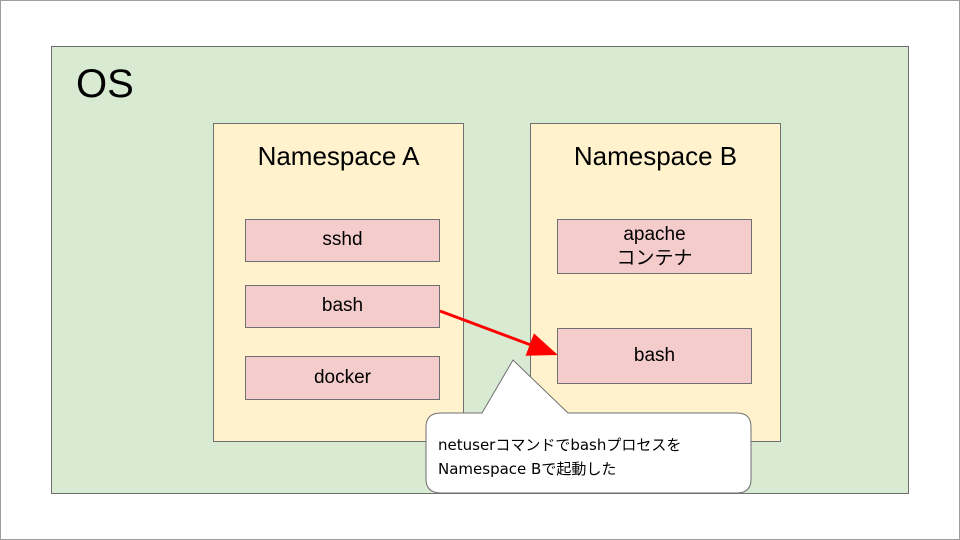  Describe the element at coordinates (590, 457) in the screenshot. I see `callout-text: netuserコマンドでbashプロセスを Namespace Bで起動した` at that location.